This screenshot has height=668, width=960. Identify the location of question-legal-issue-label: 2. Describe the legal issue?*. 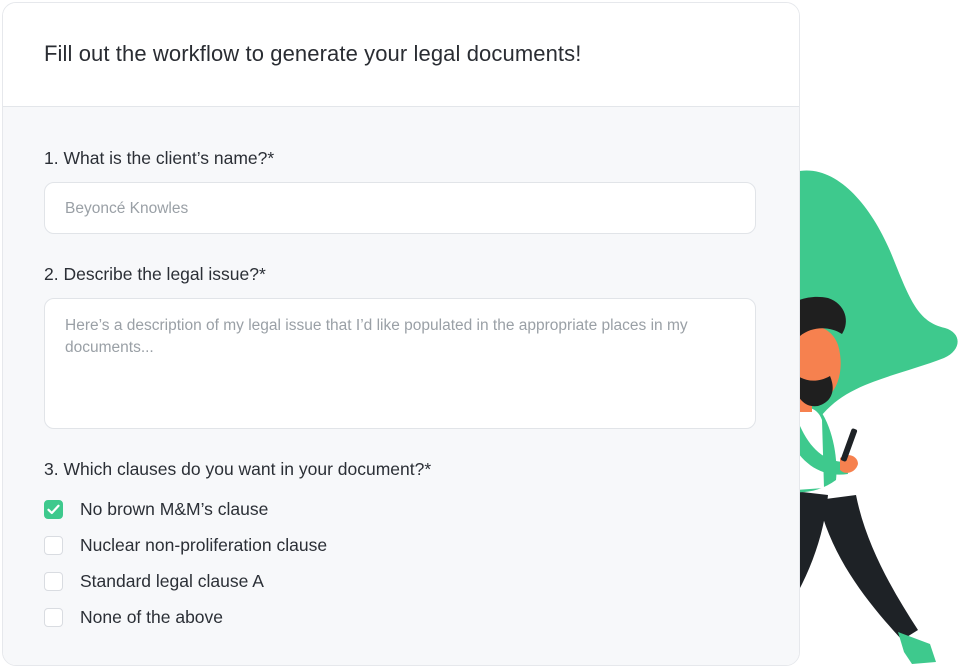
(155, 274).